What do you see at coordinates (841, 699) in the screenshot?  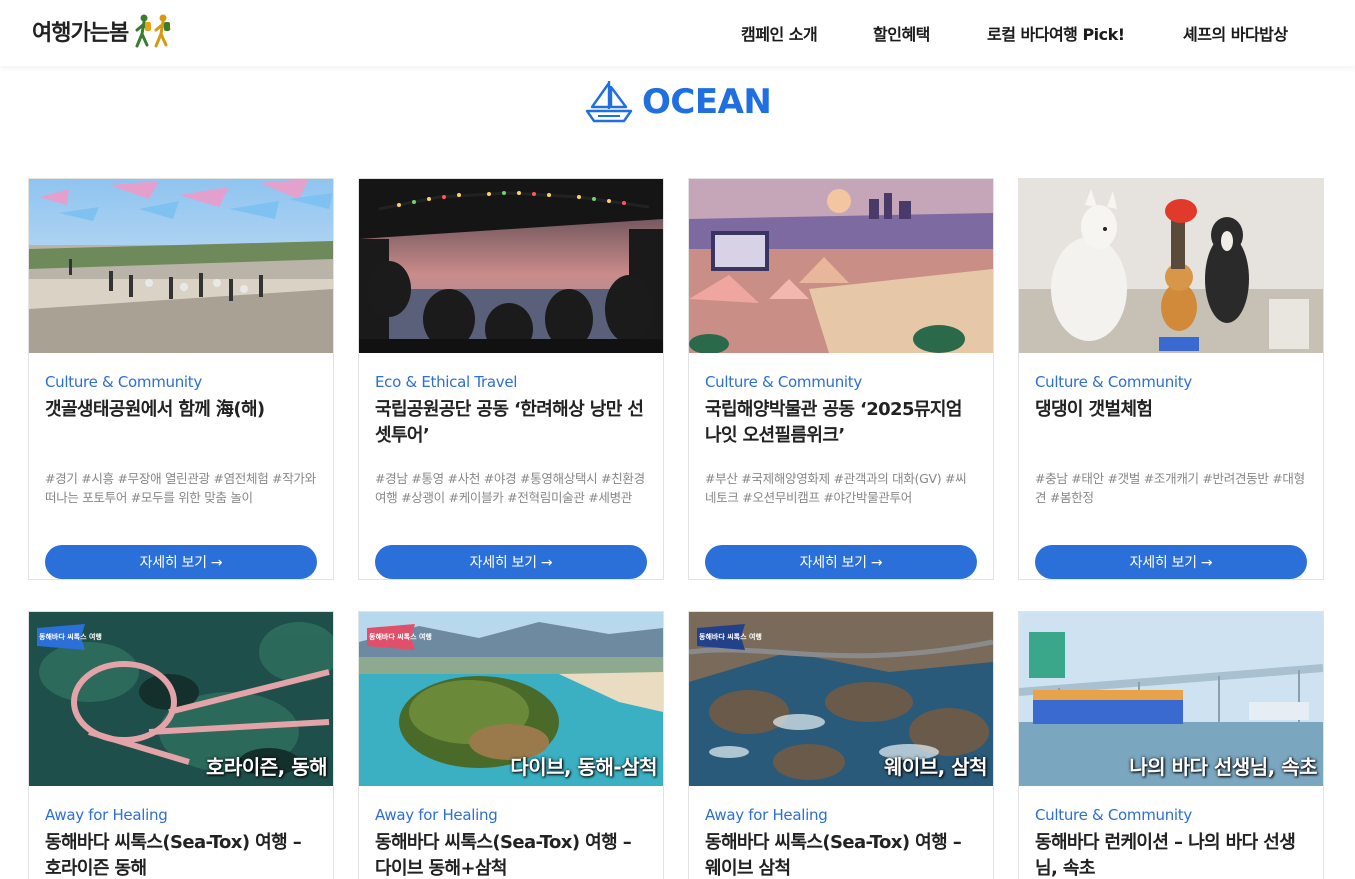 I see `photo-rocky-coast-walkway: 동해바다 씨톡스 여행 웨이브, 삼척` at bounding box center [841, 699].